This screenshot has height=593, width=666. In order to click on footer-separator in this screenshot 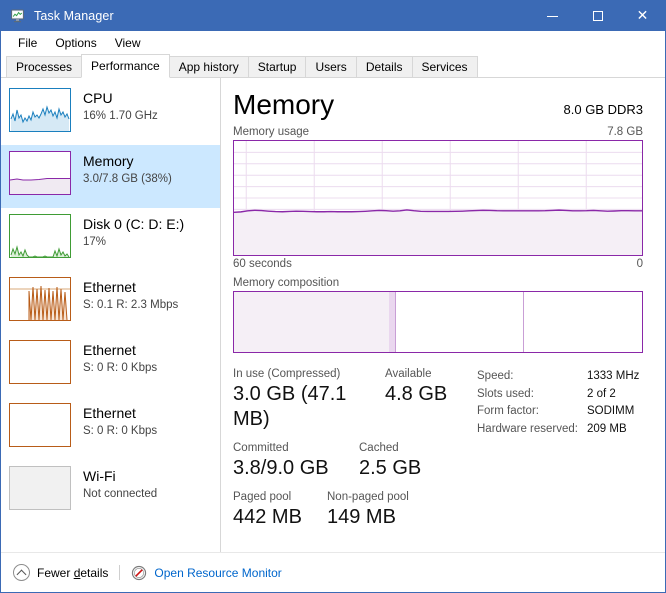, I will do `click(120, 572)`.